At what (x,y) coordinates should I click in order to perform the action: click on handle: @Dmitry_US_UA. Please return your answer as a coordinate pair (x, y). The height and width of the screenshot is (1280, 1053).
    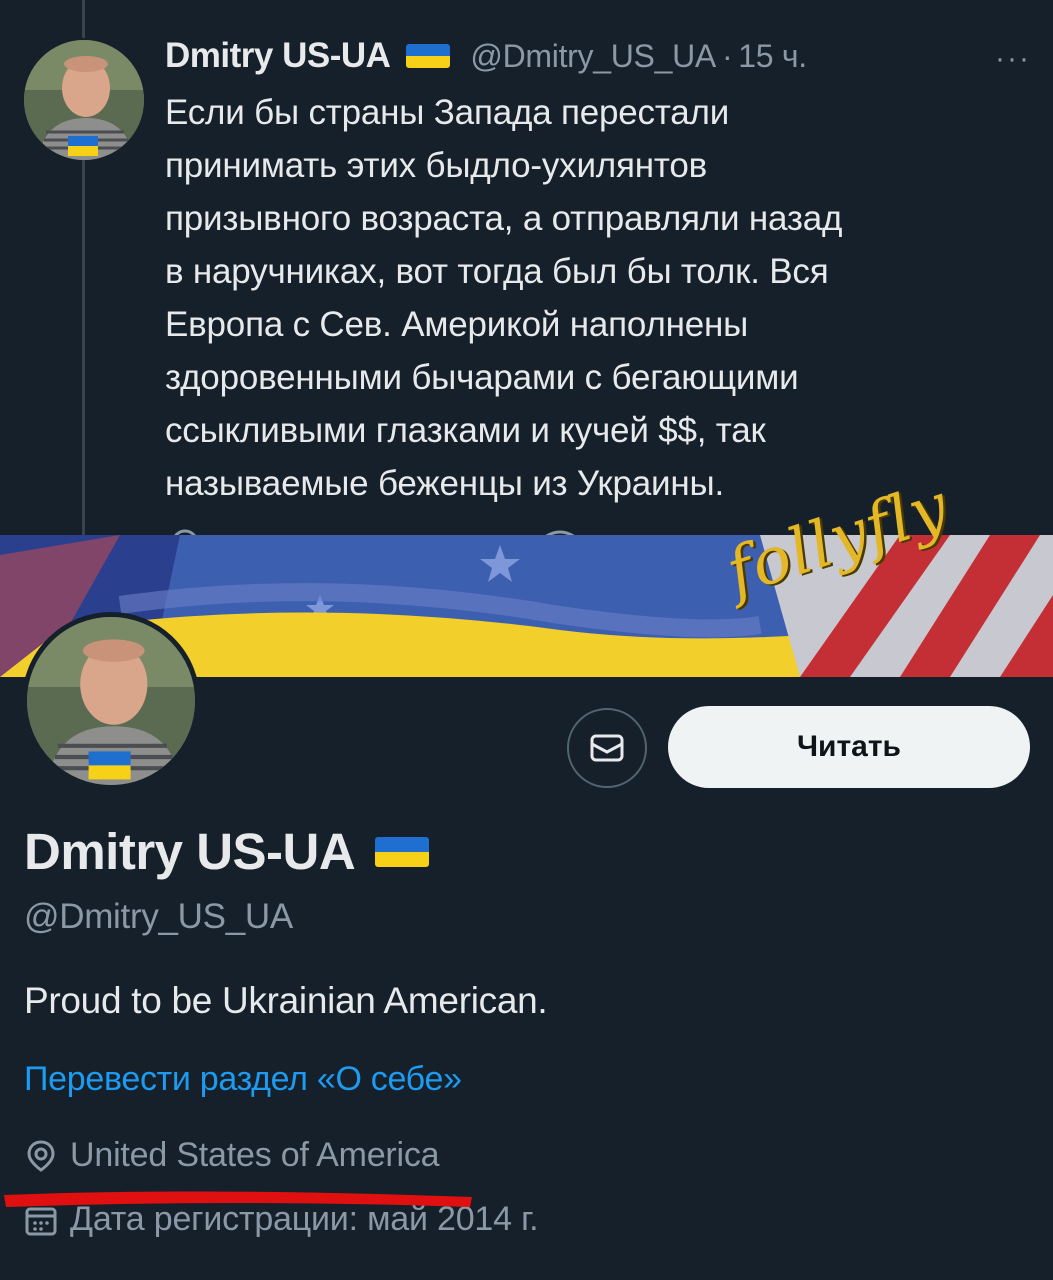
    Looking at the image, I should click on (593, 56).